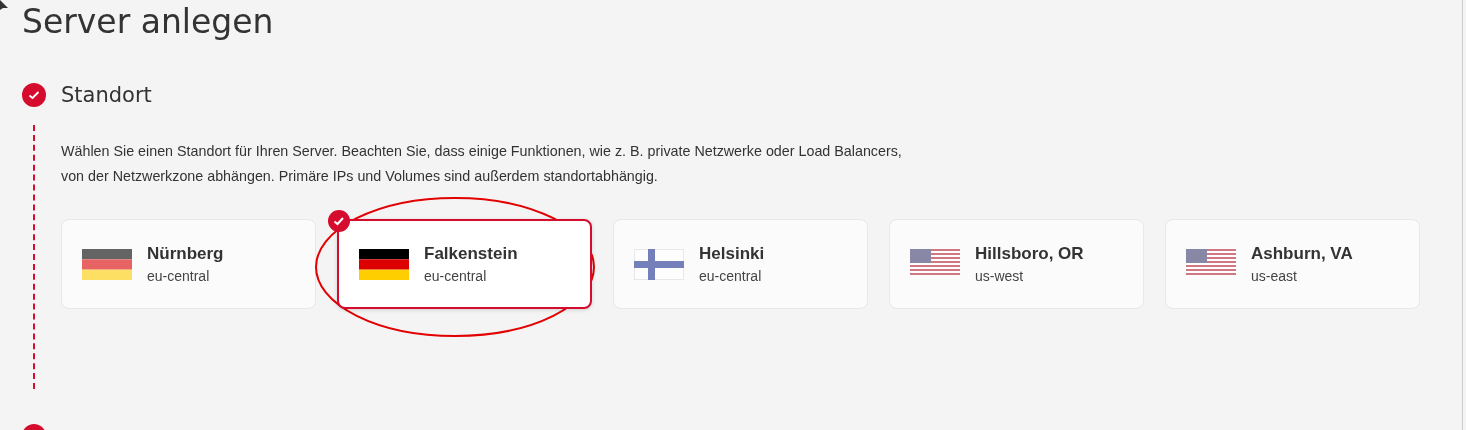 Image resolution: width=1466 pixels, height=430 pixels. Describe the element at coordinates (148, 22) in the screenshot. I see `page-title: Server anlegen` at that location.